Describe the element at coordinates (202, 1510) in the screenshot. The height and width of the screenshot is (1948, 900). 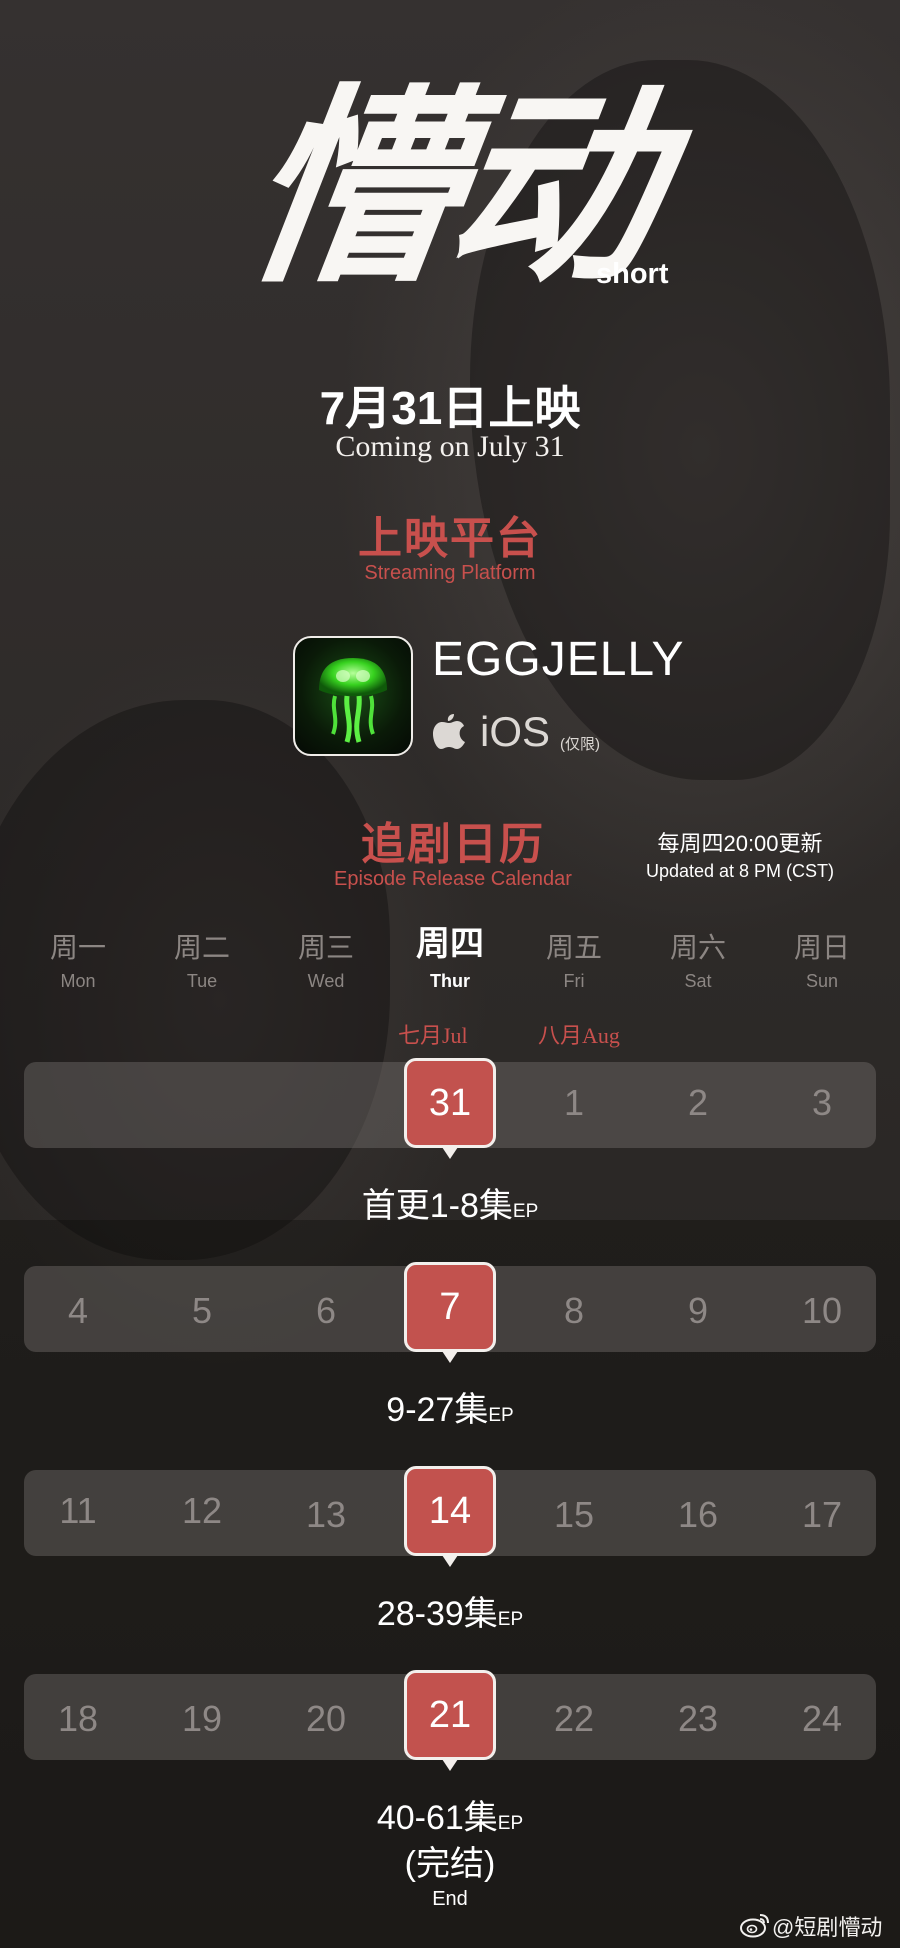
I see `calendar-day: 12` at that location.